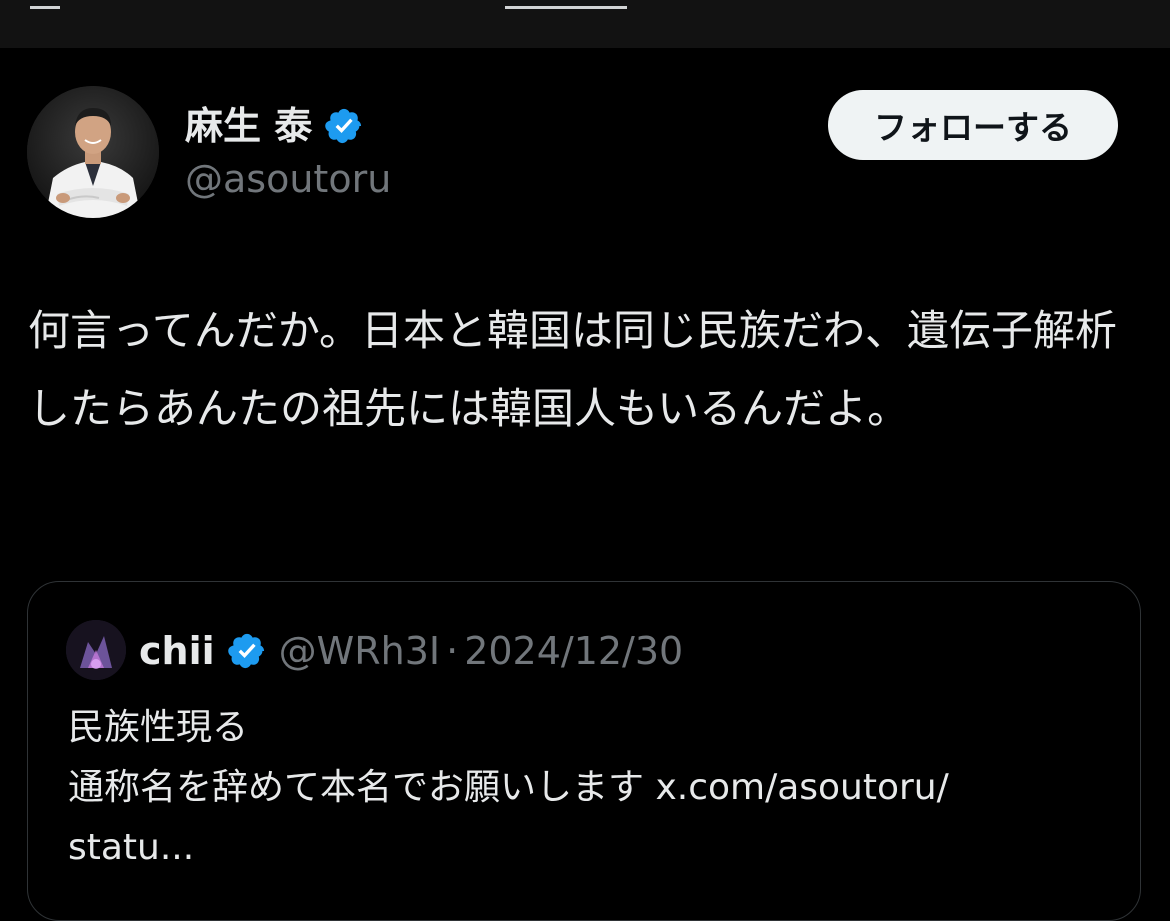 The image size is (1170, 921). I want to click on back-arrow-icon, so click(45, 4).